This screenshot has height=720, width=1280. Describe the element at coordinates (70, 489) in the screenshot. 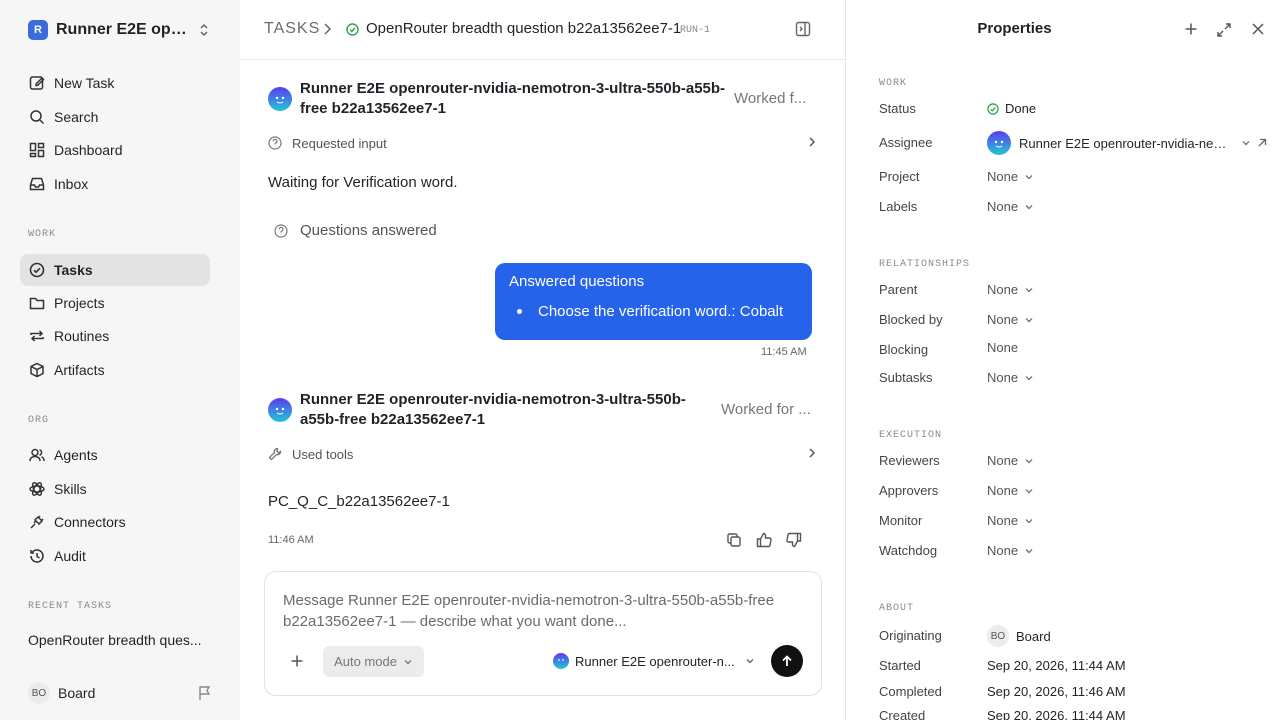

I see `nav-label: Skills` at that location.